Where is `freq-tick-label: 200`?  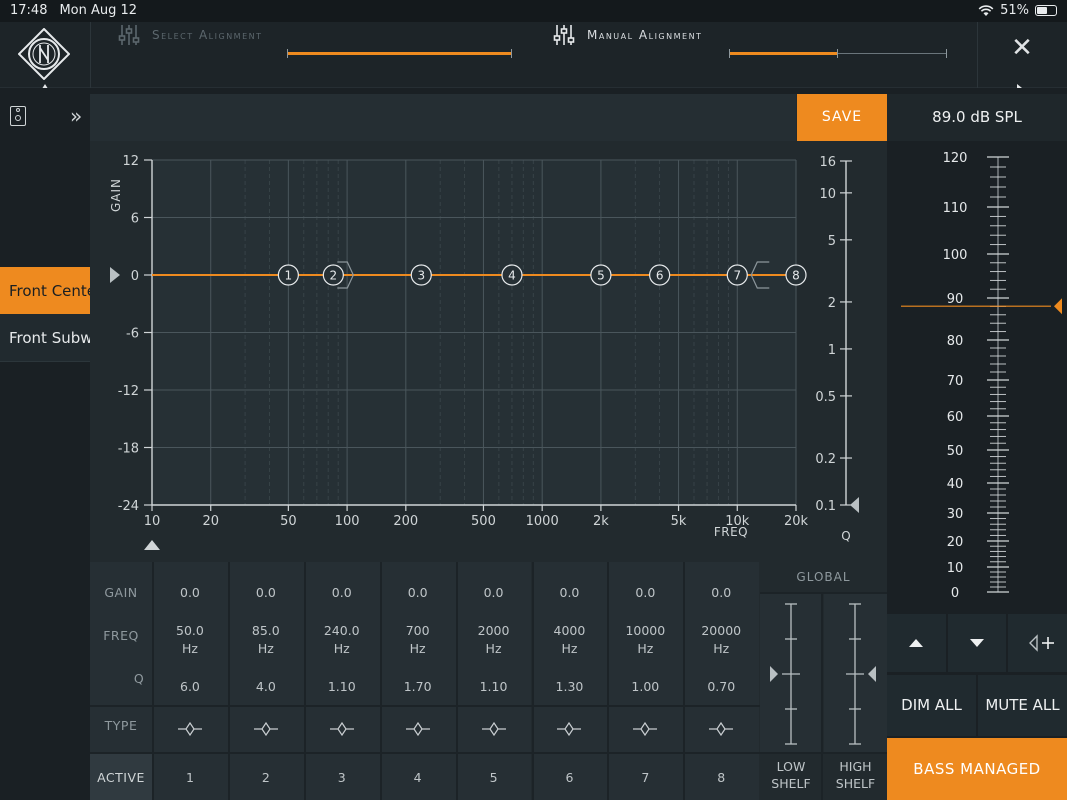
freq-tick-label: 200 is located at coordinates (405, 521).